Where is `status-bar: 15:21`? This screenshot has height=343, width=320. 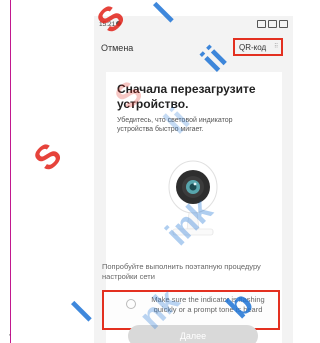 status-bar: 15:21 is located at coordinates (193, 24).